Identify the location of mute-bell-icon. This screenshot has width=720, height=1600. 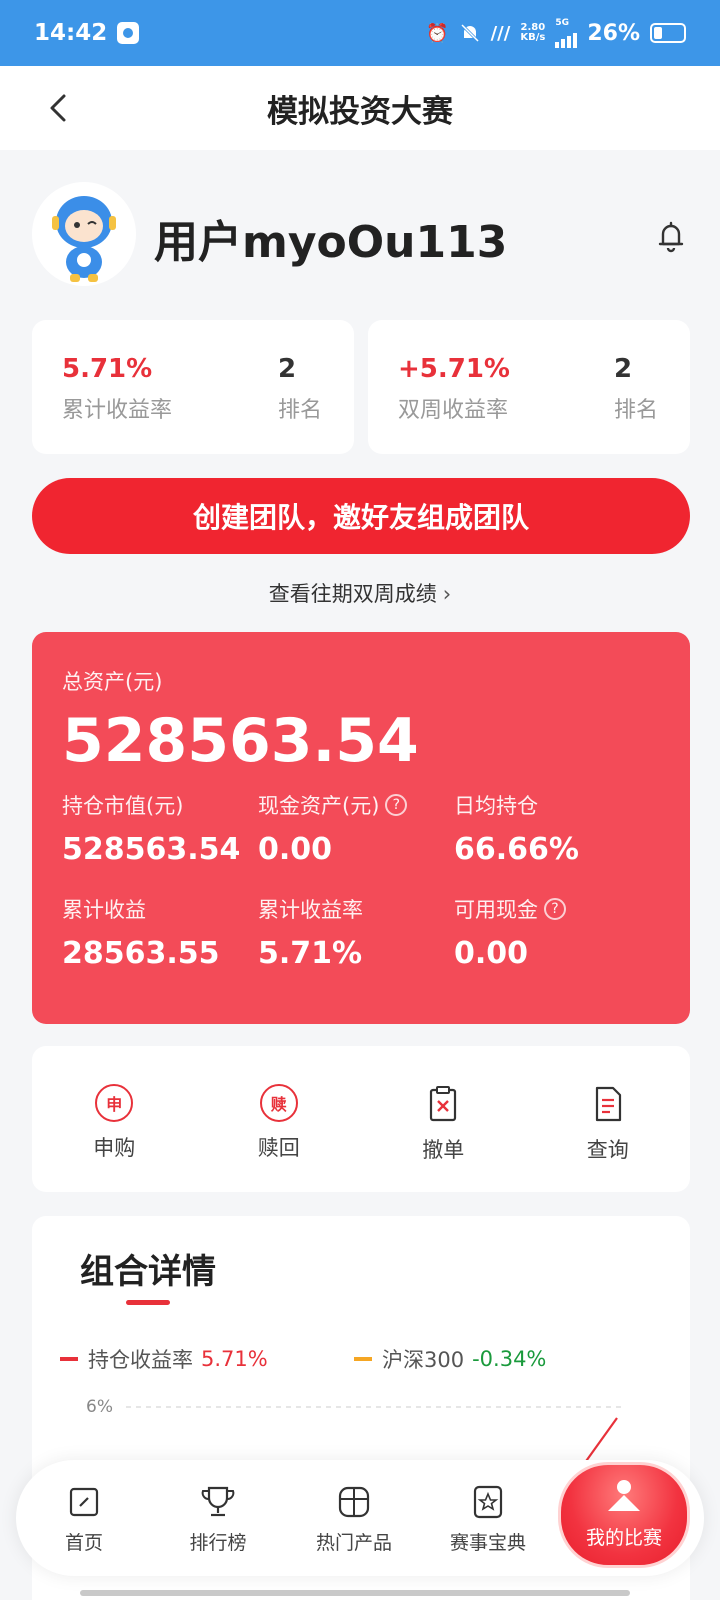
(469, 33).